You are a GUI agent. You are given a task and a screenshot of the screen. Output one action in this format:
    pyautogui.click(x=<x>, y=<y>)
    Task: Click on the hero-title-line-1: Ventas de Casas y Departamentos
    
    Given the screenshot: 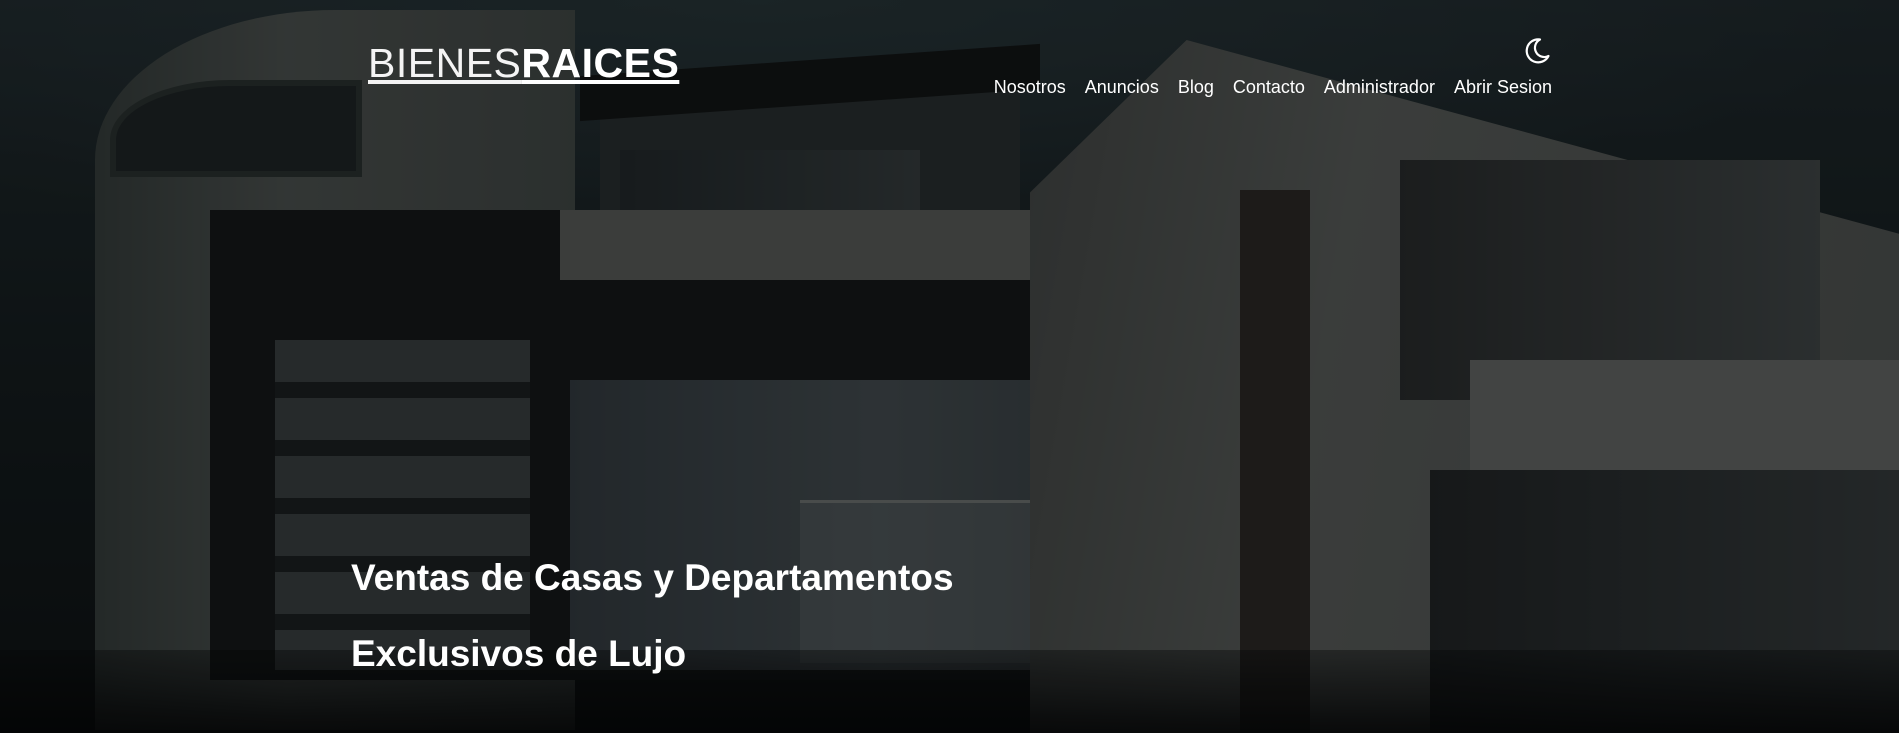 What is the action you would take?
    pyautogui.click(x=652, y=577)
    